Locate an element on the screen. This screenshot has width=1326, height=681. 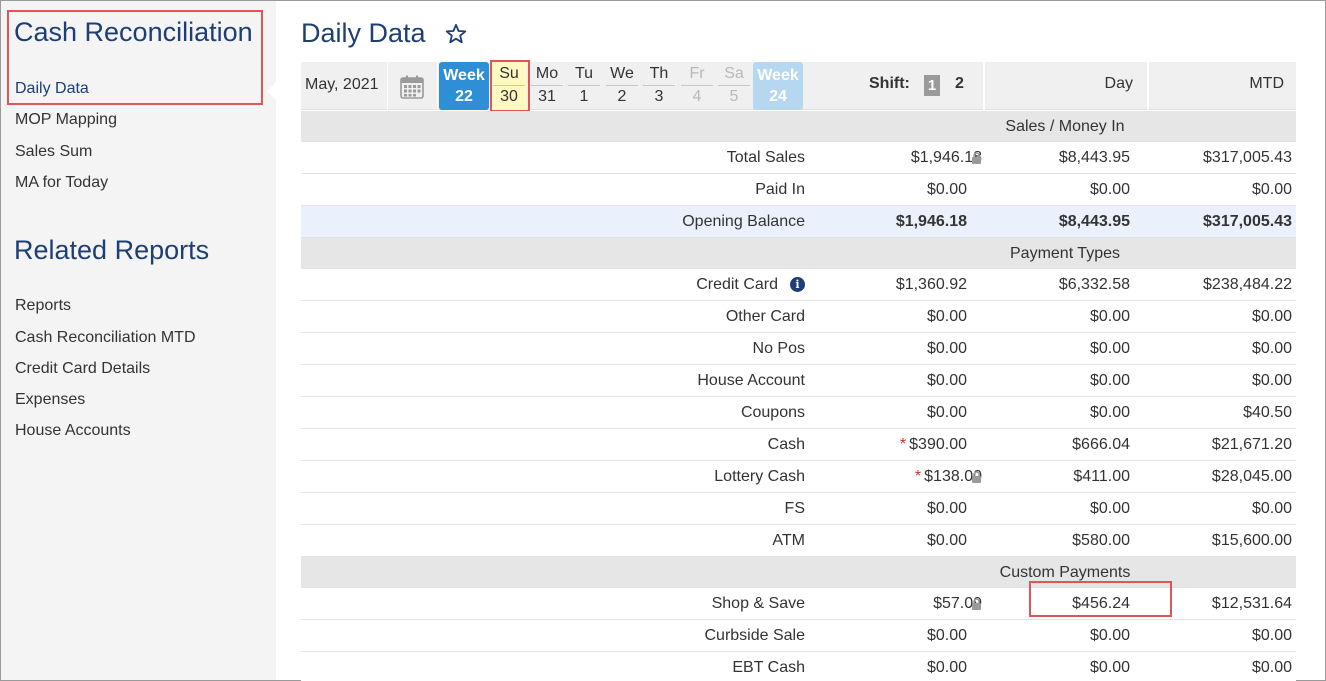
row-label: Shop & Save is located at coordinates (758, 603).